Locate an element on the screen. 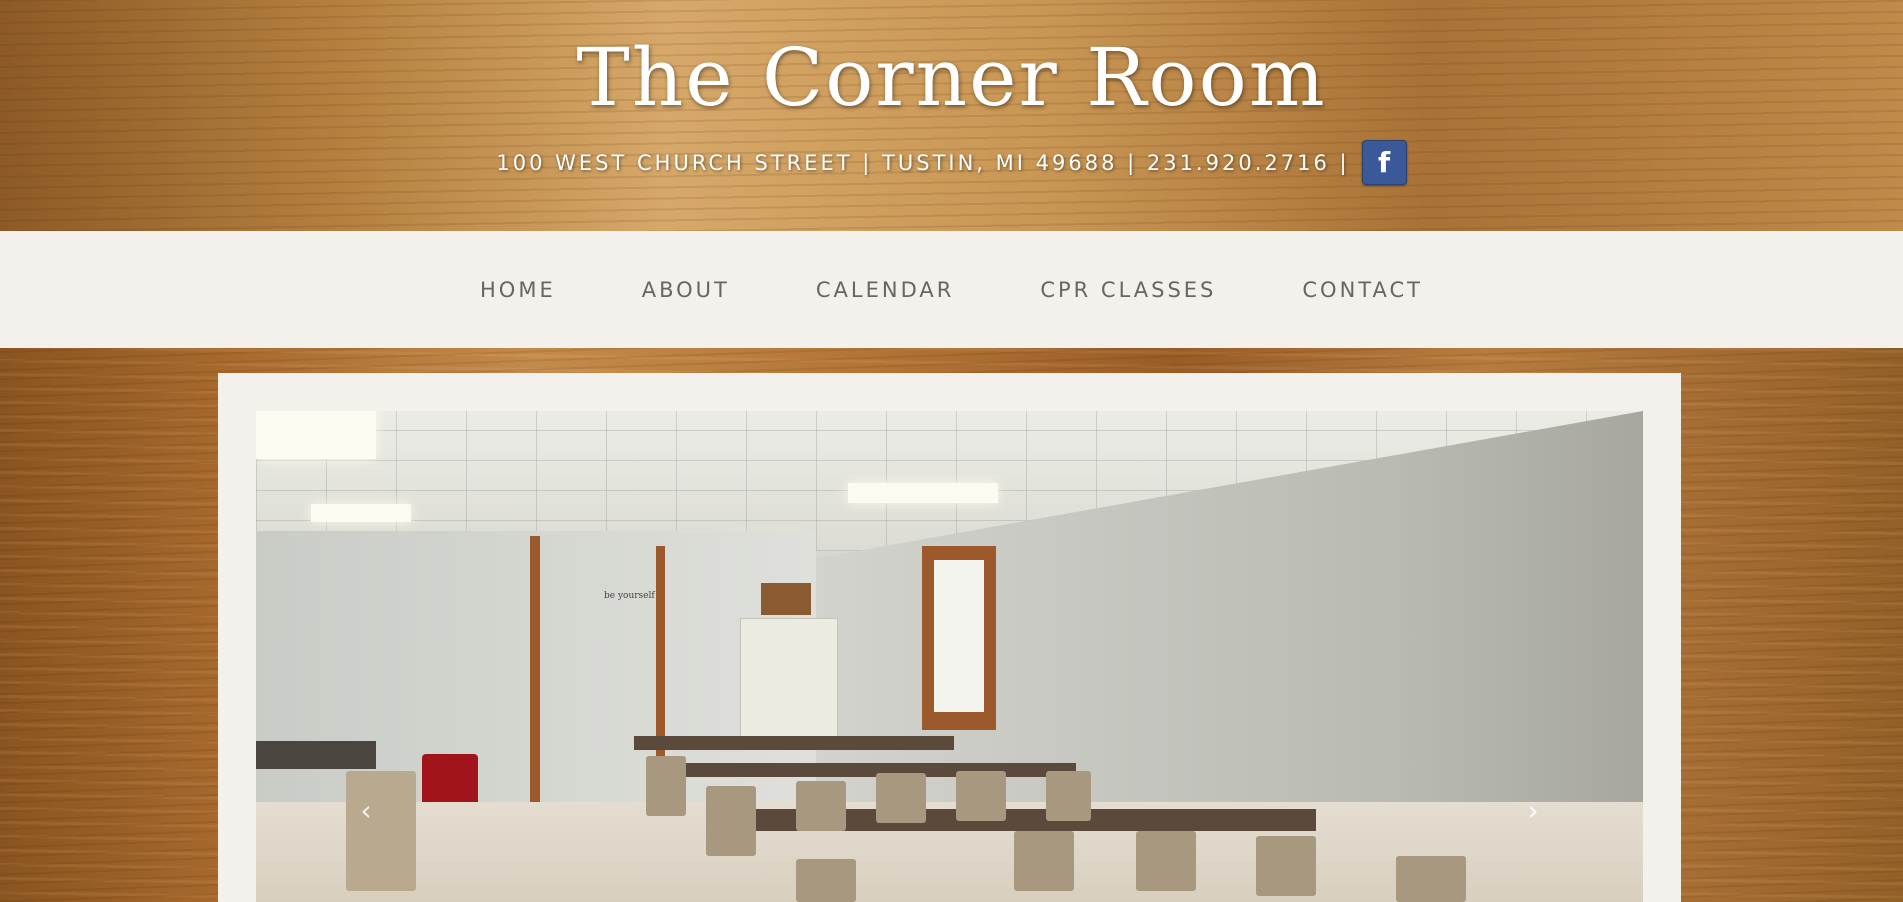 The height and width of the screenshot is (902, 1903). wall-decal: be yourself is located at coordinates (629, 596).